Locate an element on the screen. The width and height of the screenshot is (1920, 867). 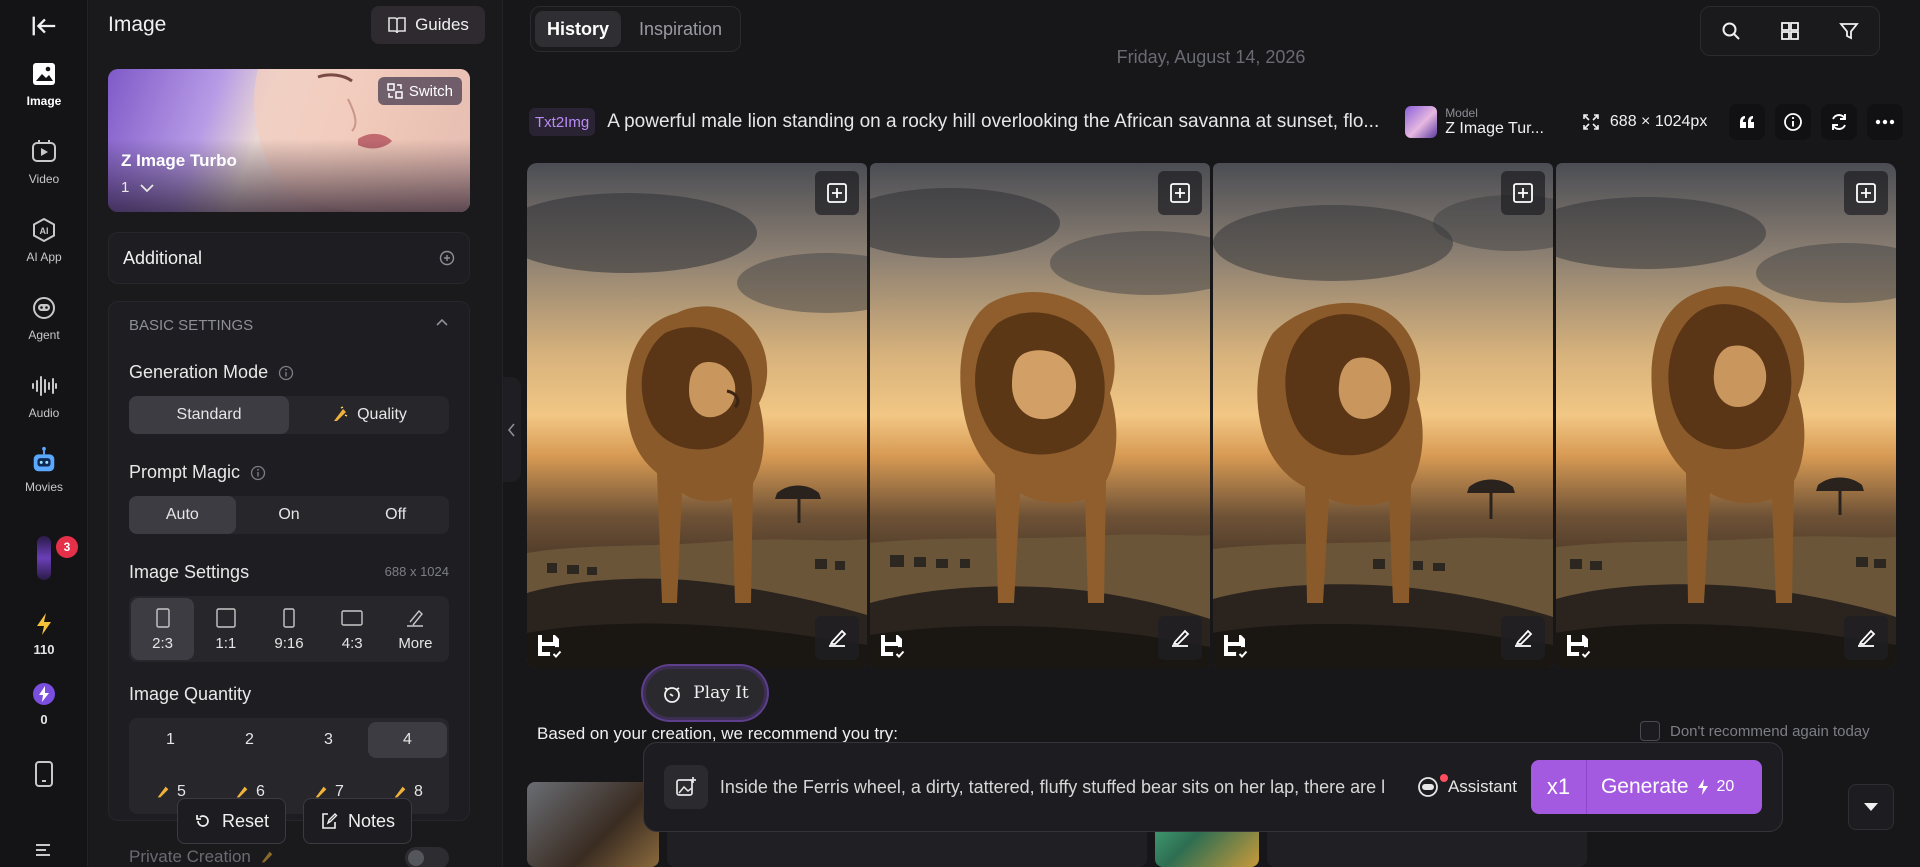
notes-button: Notes is located at coordinates (358, 821).